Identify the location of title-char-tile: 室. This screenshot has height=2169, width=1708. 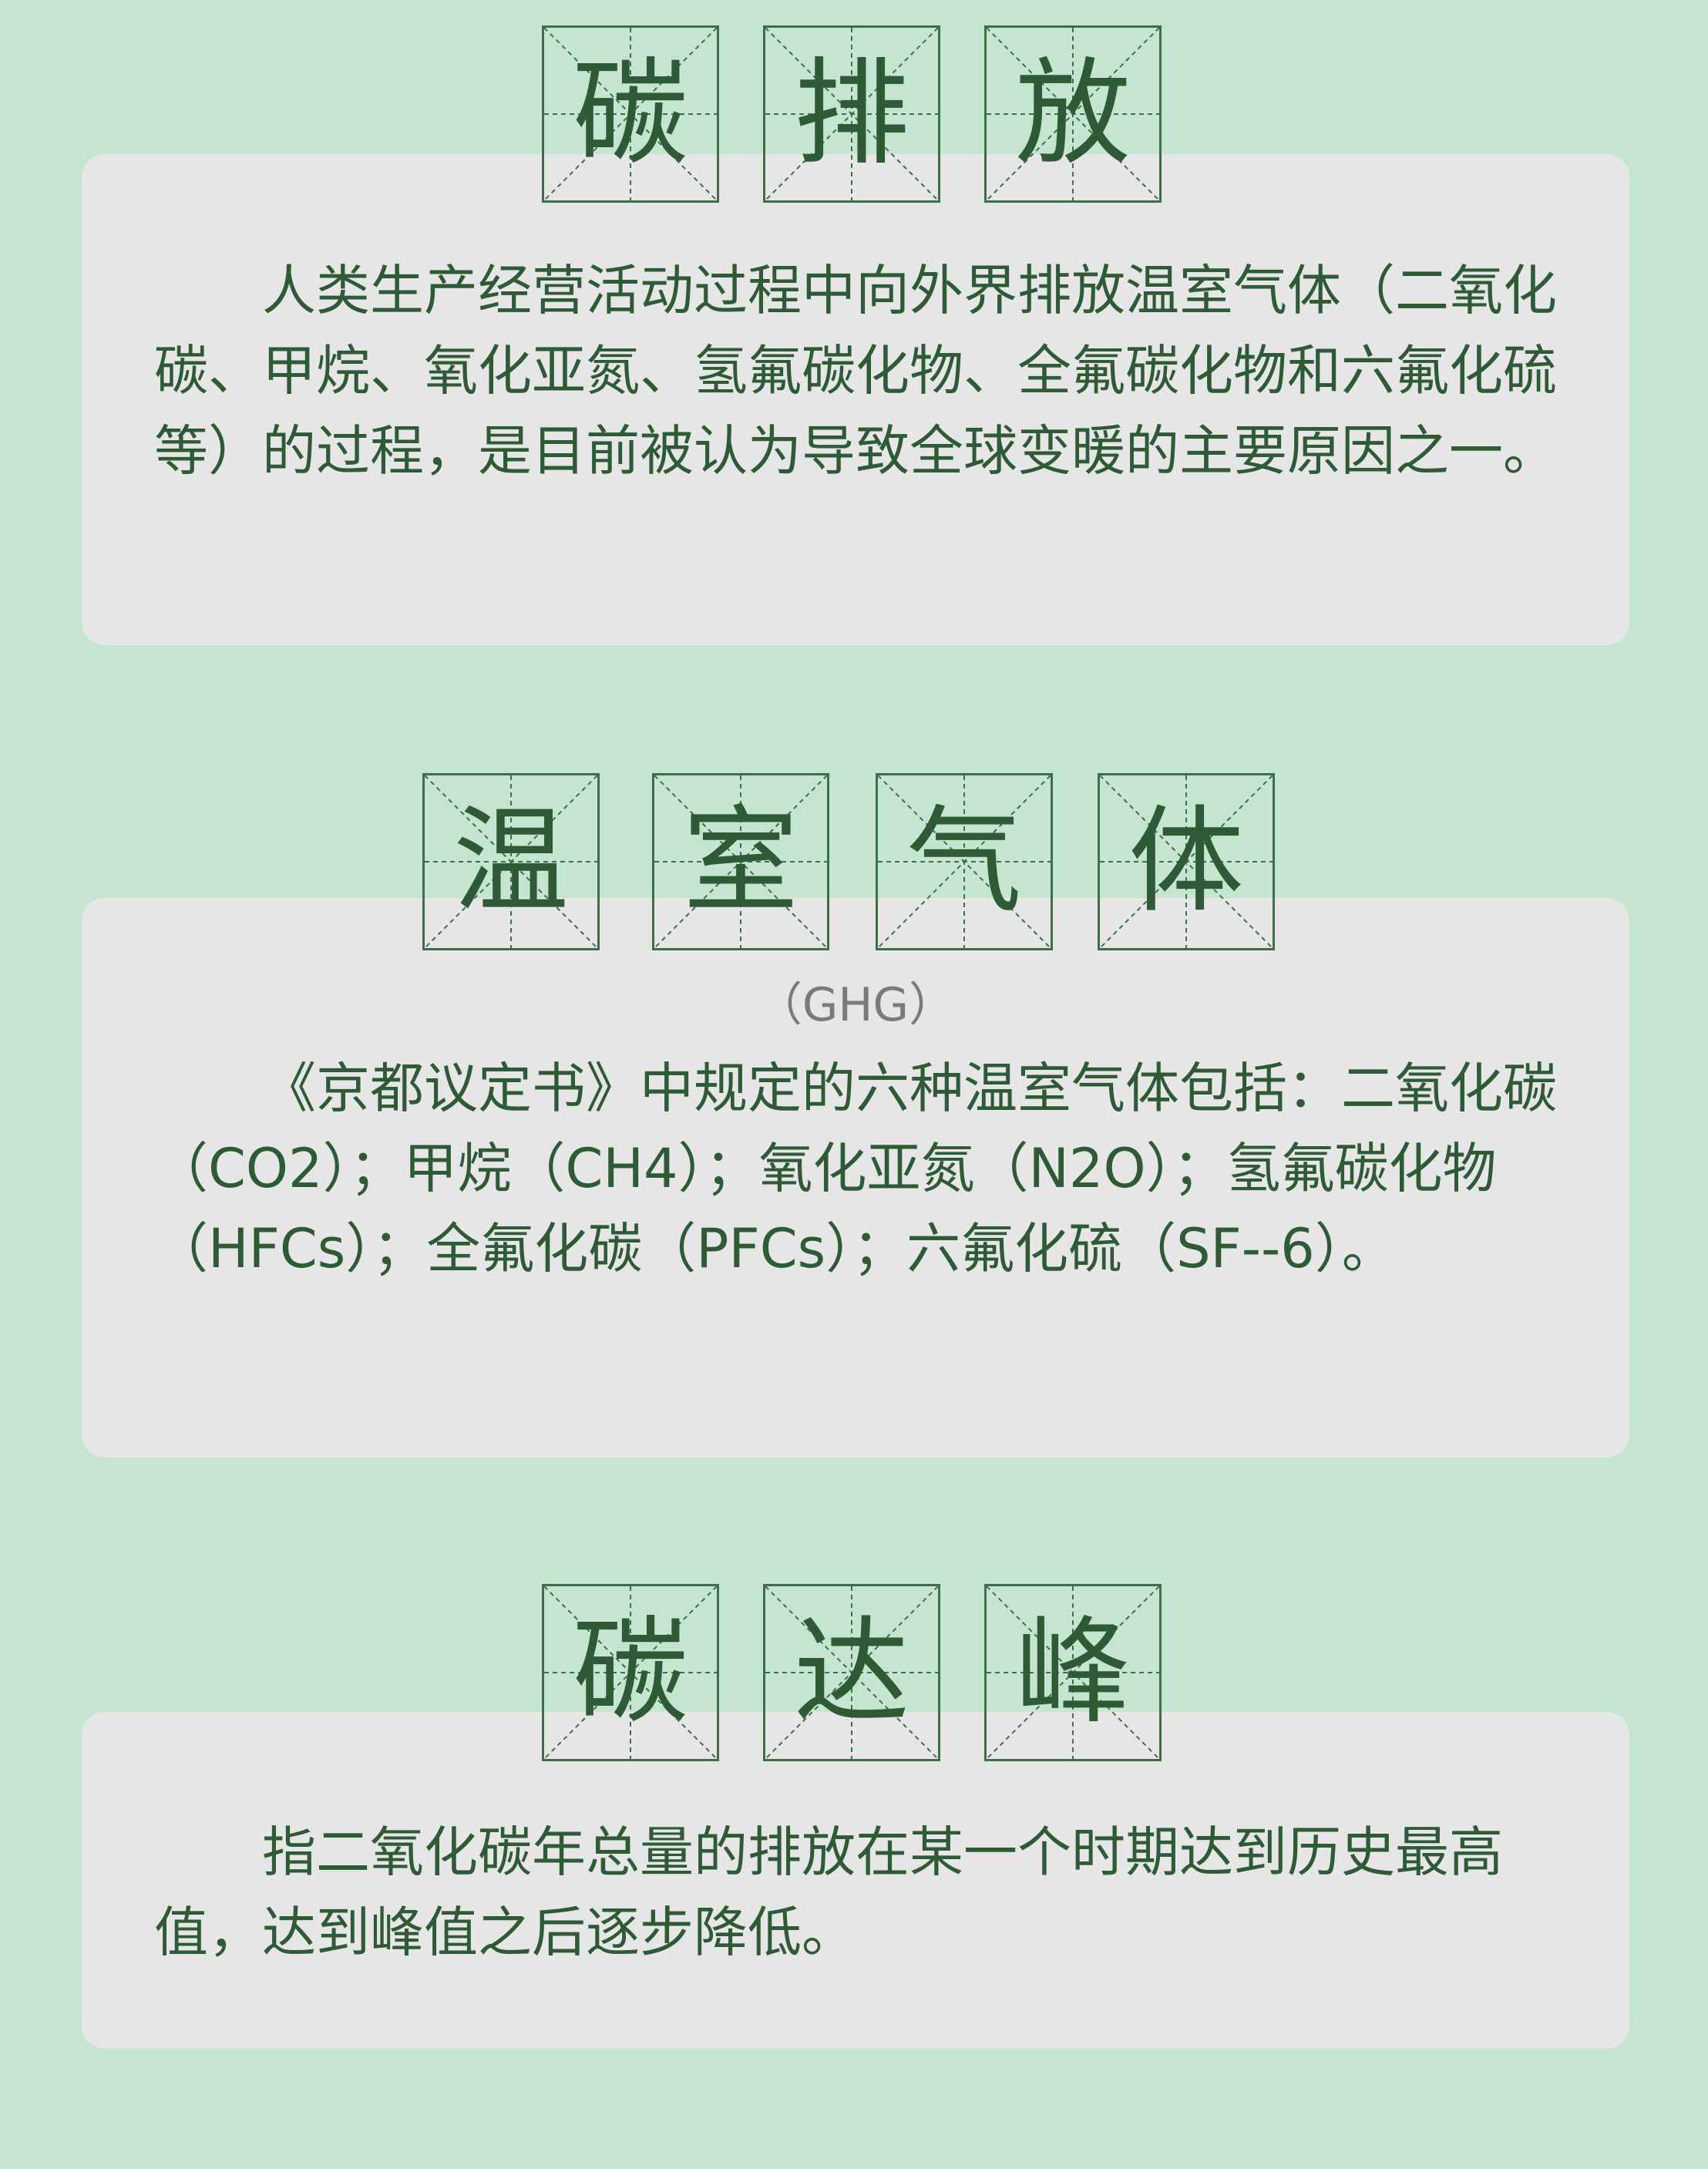
(740, 862).